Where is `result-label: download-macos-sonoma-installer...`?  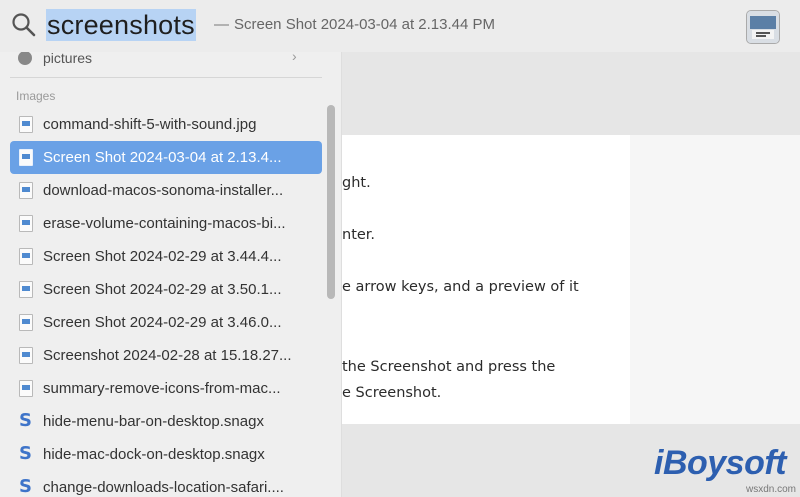
result-label: download-macos-sonoma-installer... is located at coordinates (163, 190).